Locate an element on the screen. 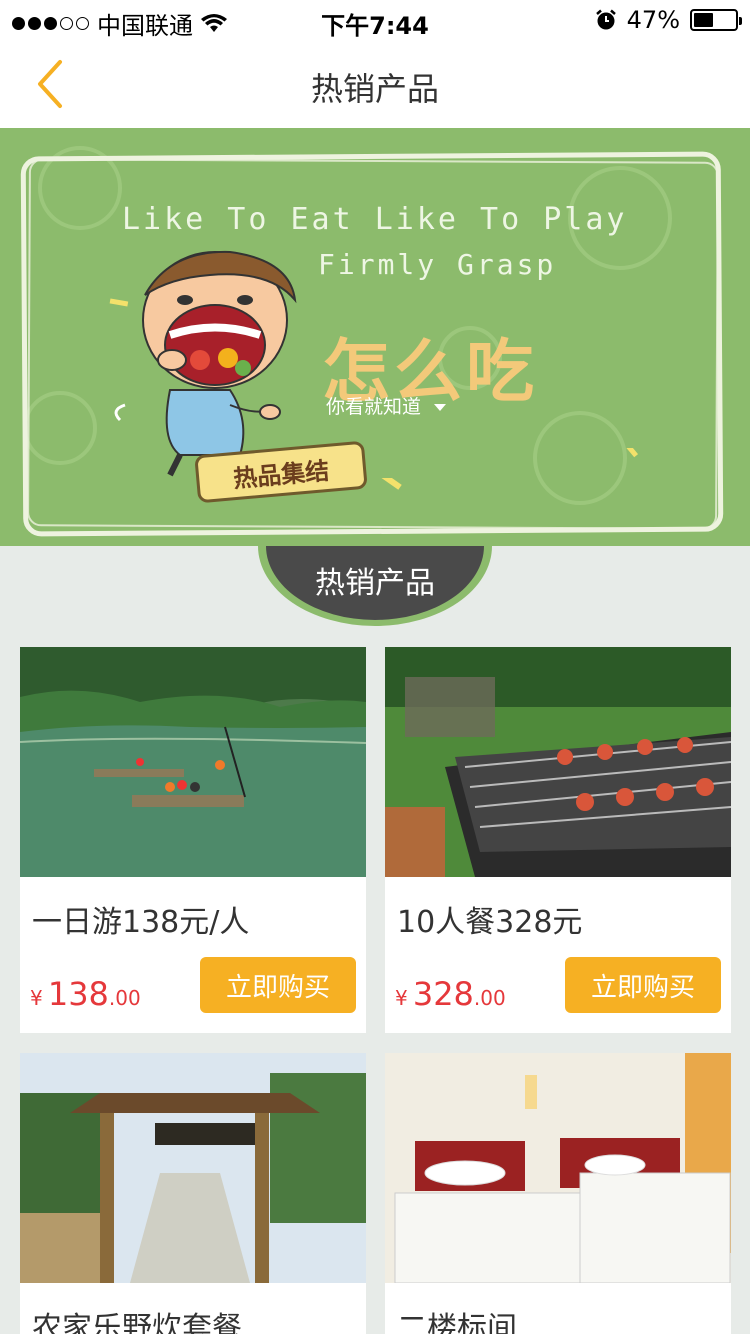 The width and height of the screenshot is (750, 1334). product-image-farm-gate is located at coordinates (193, 1168).